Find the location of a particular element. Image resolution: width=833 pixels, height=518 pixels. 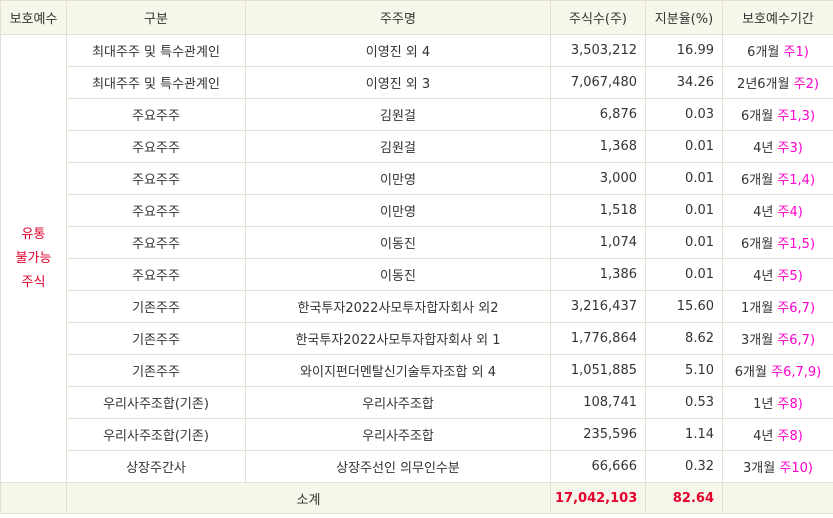

footnote-ref: 주1,3) is located at coordinates (796, 116).